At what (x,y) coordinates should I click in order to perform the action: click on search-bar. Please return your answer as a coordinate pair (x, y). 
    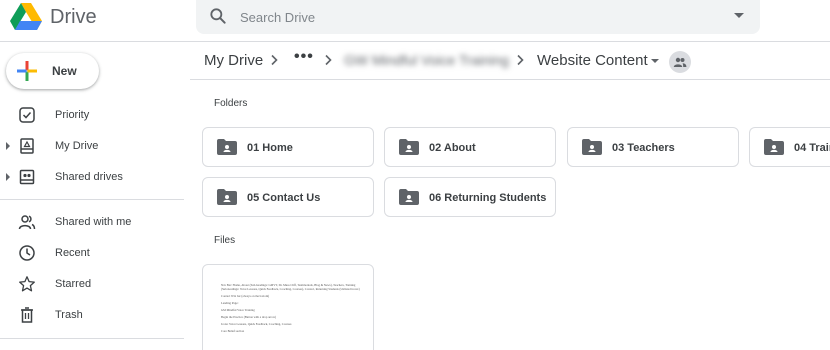
    Looking at the image, I should click on (478, 17).